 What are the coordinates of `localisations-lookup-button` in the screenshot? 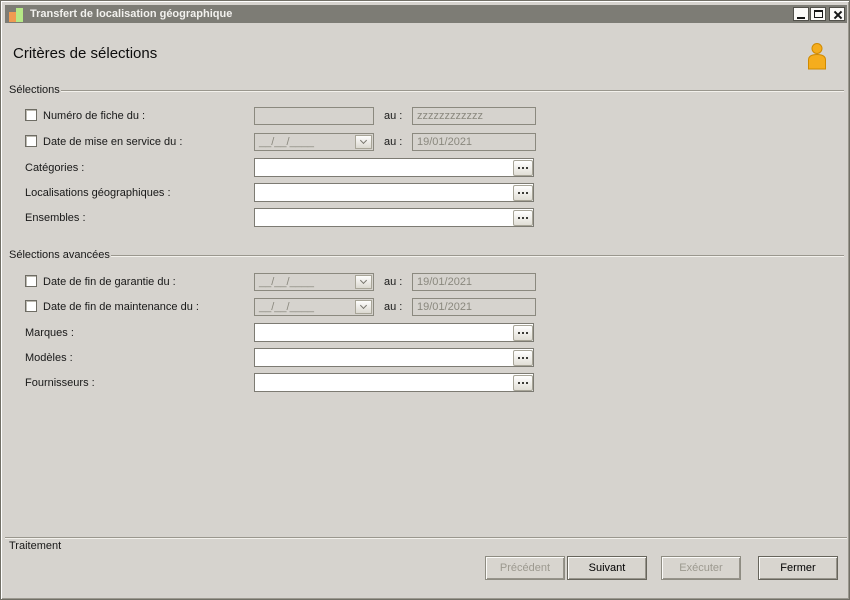 It's located at (523, 193).